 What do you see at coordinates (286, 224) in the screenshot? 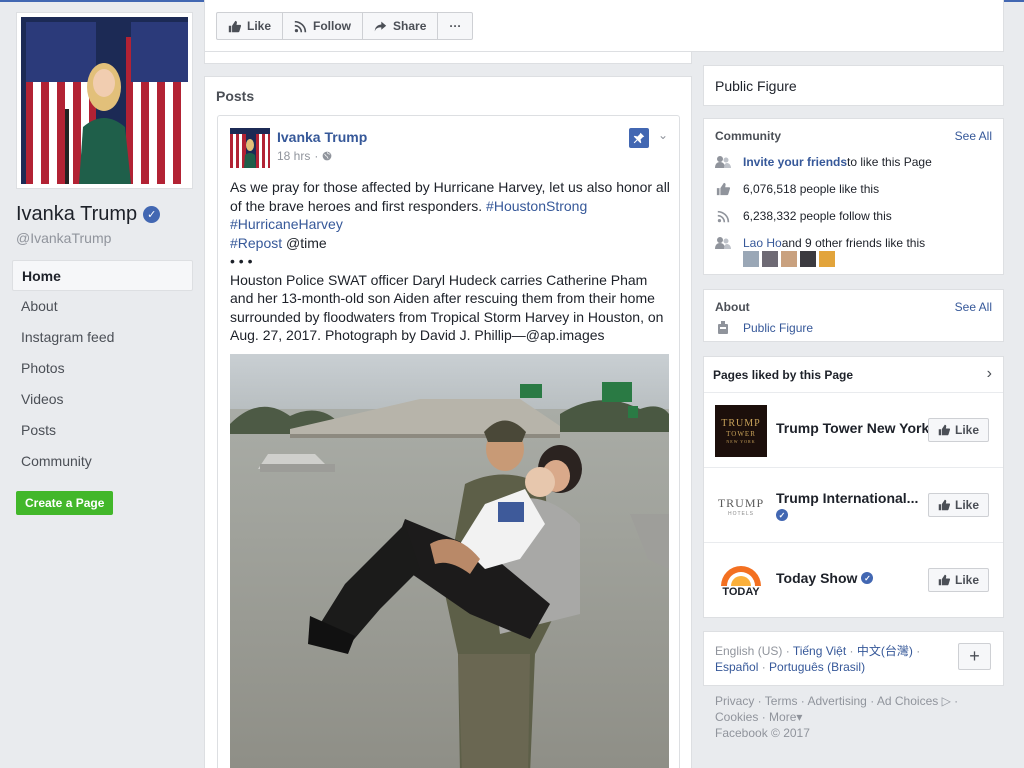
I see `hashtag-hurricaneharvey: #HurricaneHarvey` at bounding box center [286, 224].